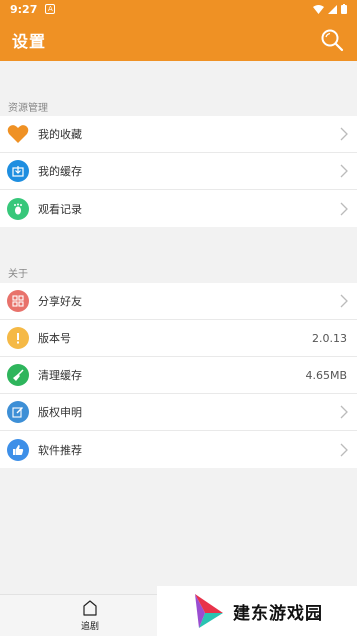  What do you see at coordinates (28, 108) in the screenshot?
I see `section-label-resources: 资源管理` at bounding box center [28, 108].